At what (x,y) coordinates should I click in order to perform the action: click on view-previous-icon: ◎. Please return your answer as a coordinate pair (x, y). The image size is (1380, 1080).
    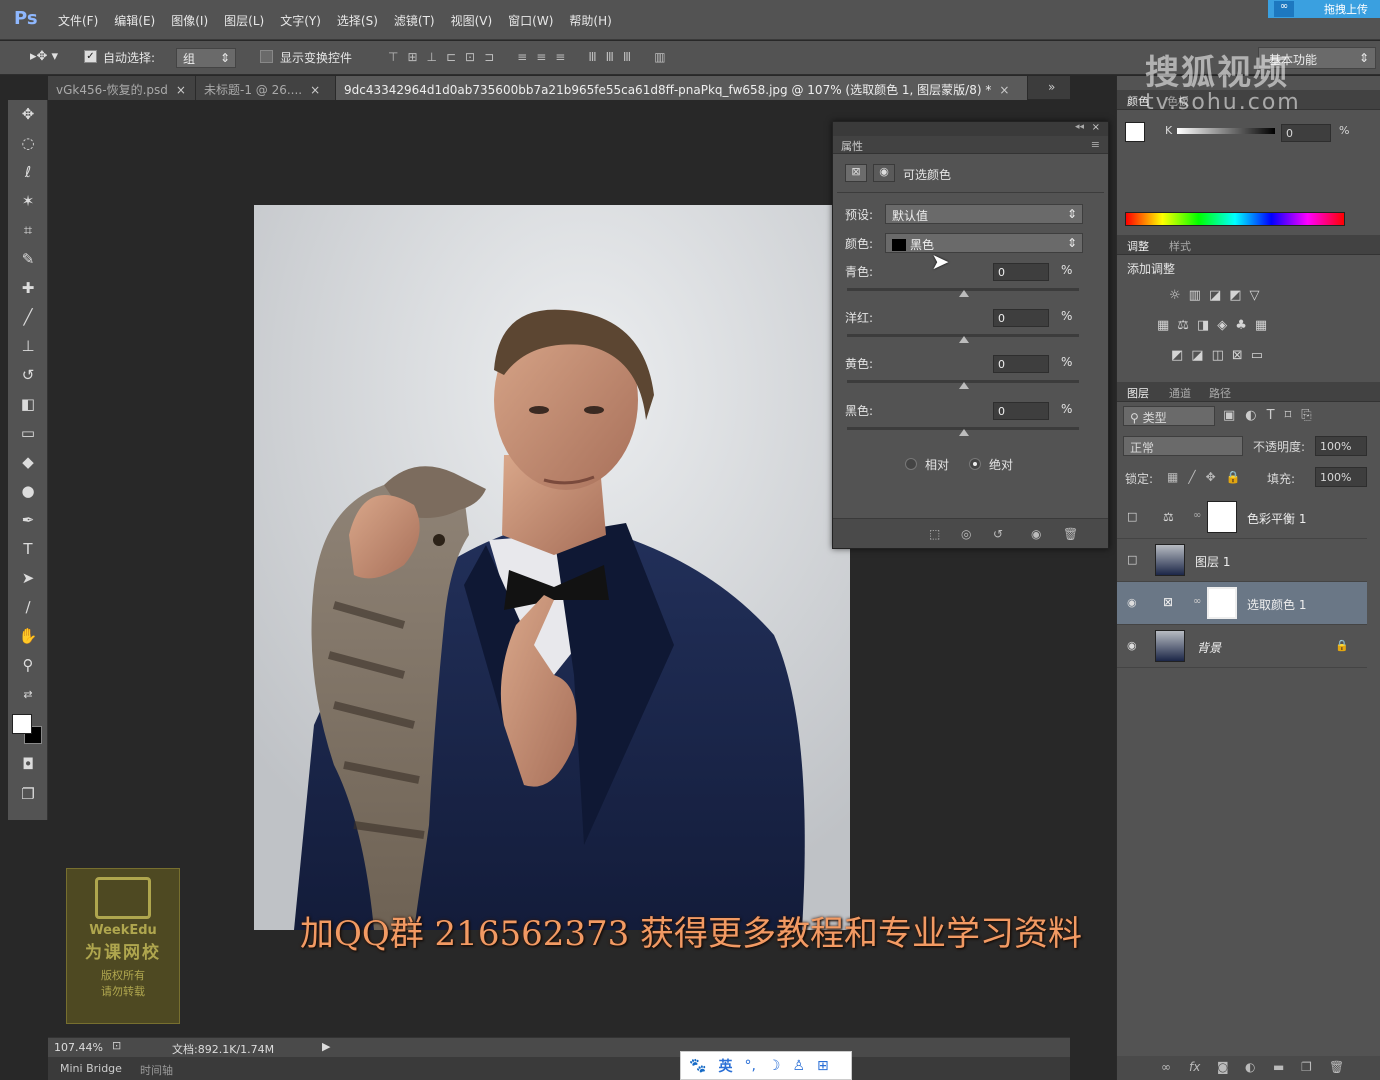
    Looking at the image, I should click on (966, 534).